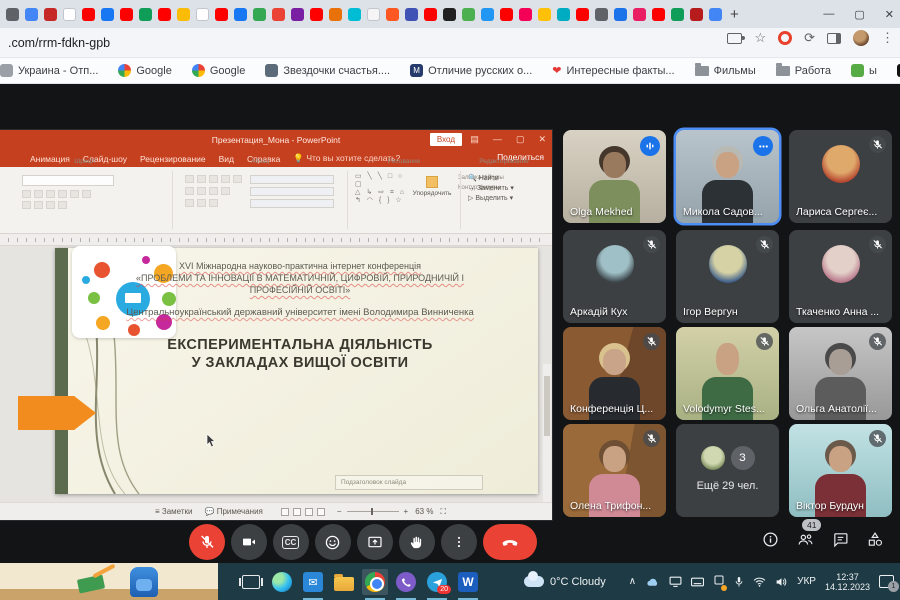 Image resolution: width=900 pixels, height=600 pixels. I want to click on participant-tile: З Ещё 29 чел., so click(727, 470).